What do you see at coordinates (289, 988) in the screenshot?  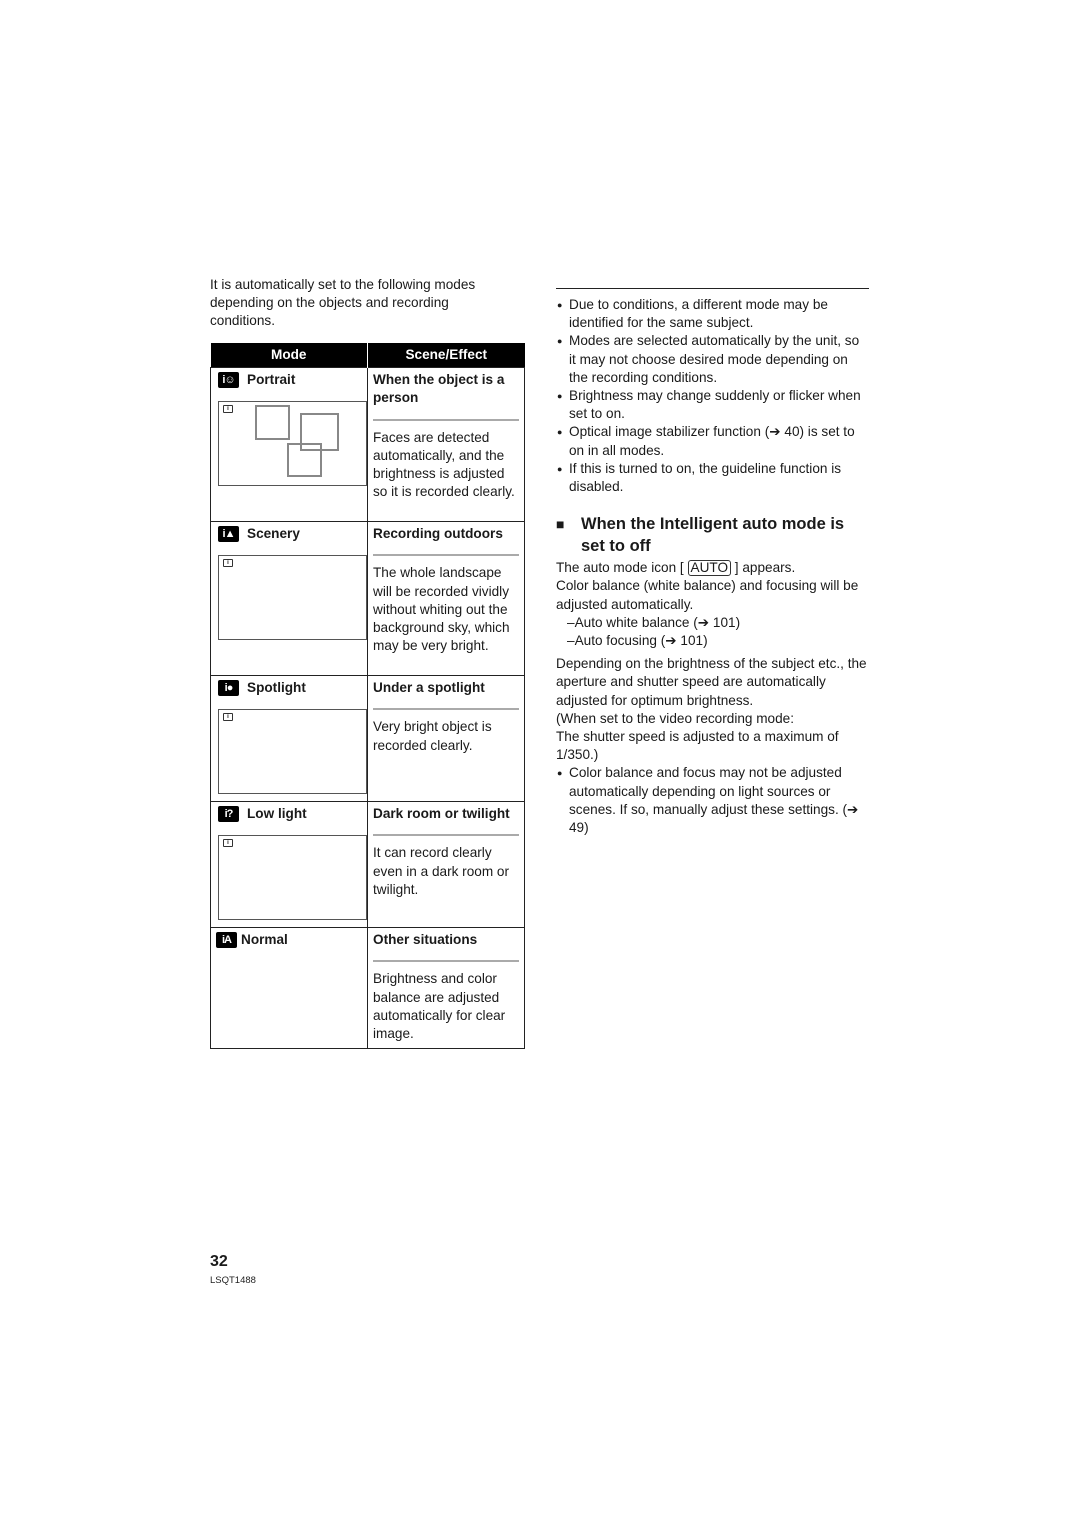 I see `mode-cell: iA Normal` at bounding box center [289, 988].